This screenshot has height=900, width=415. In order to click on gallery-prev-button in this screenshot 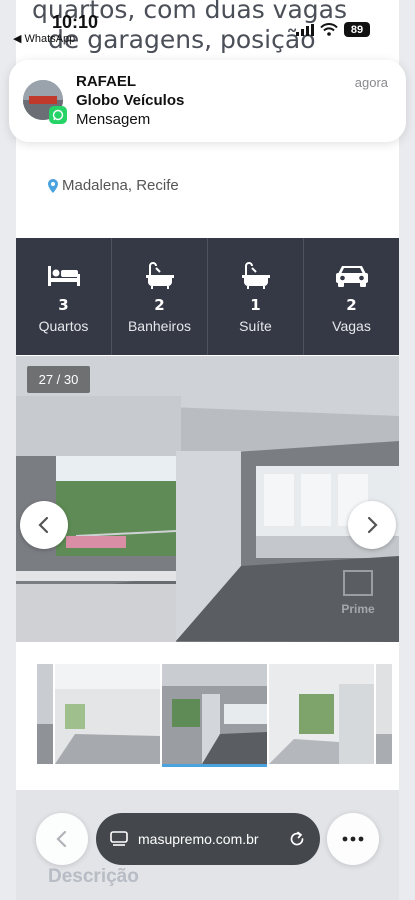, I will do `click(44, 525)`.